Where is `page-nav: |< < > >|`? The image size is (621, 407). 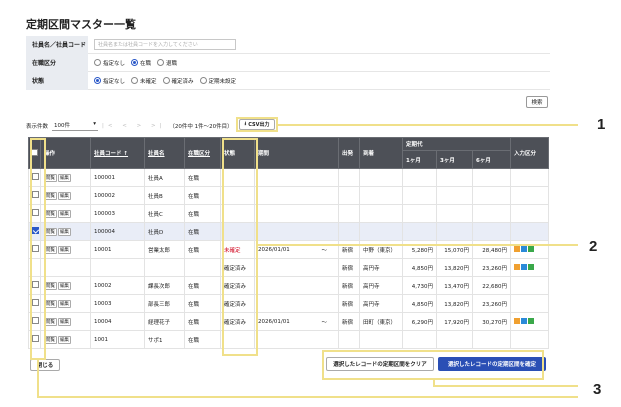 page-nav: |< < > >| is located at coordinates (133, 126).